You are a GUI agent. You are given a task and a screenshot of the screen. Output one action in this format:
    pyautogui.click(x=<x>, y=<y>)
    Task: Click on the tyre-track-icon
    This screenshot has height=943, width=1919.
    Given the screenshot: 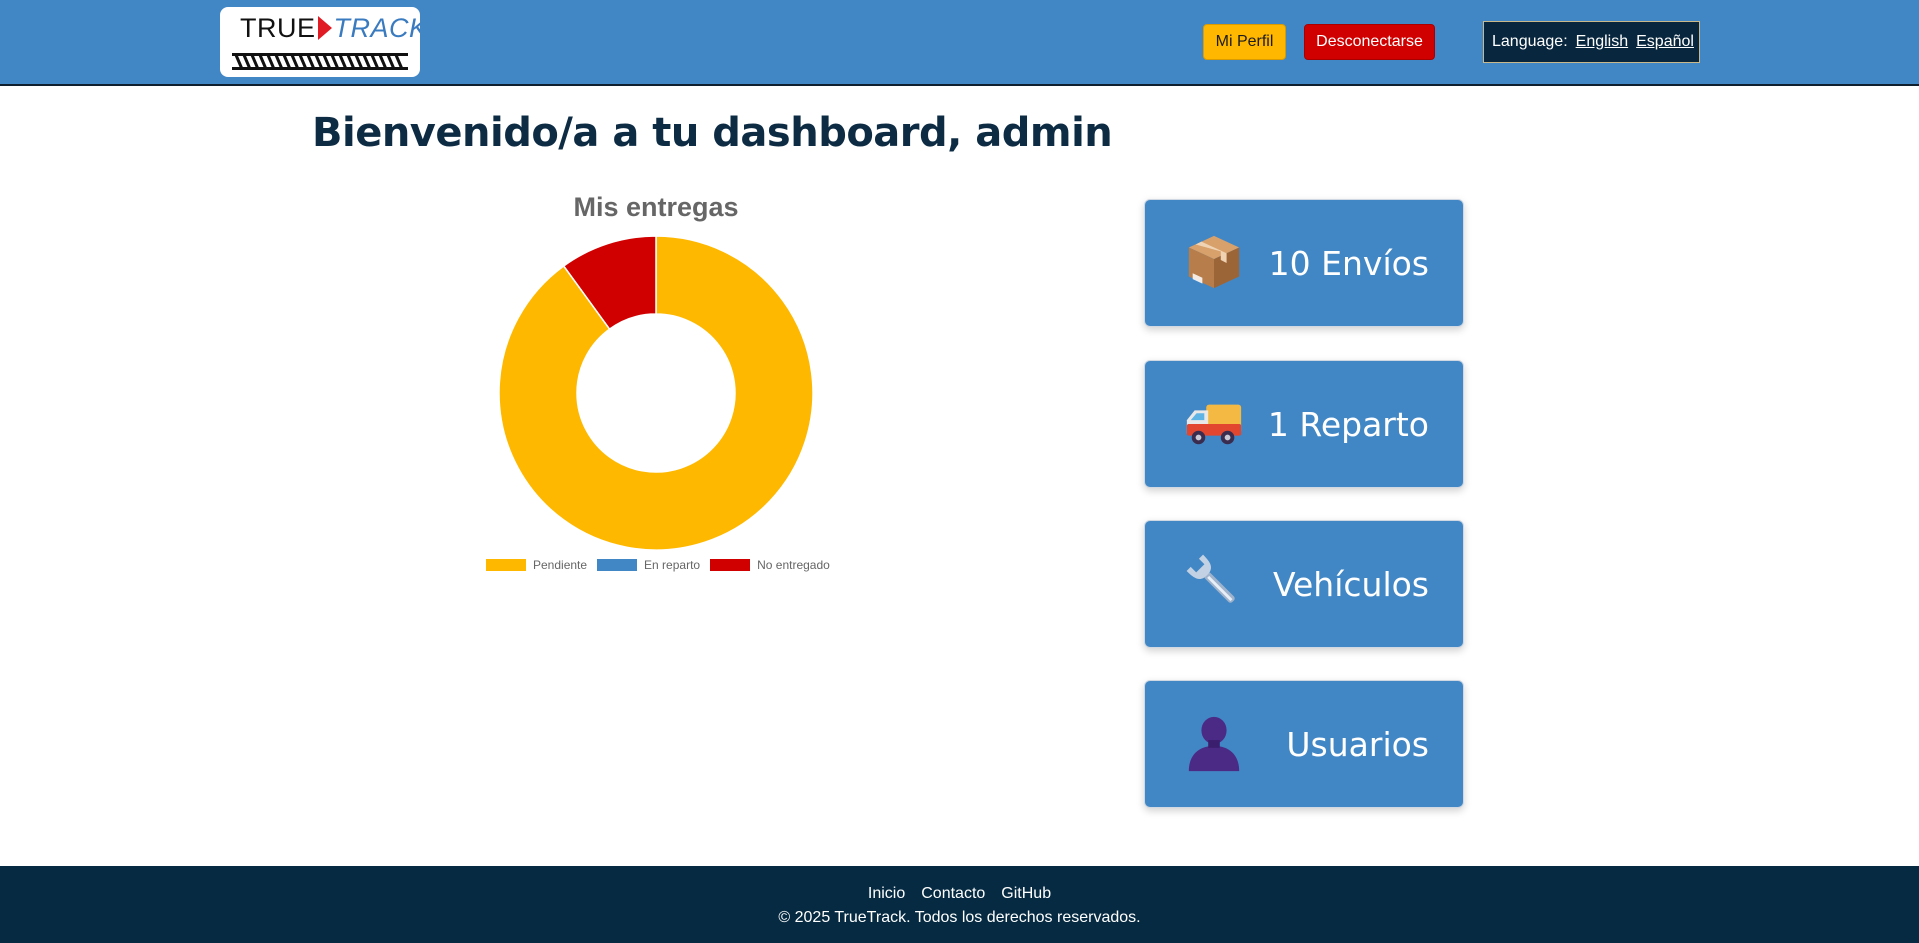 What is the action you would take?
    pyautogui.click(x=320, y=61)
    